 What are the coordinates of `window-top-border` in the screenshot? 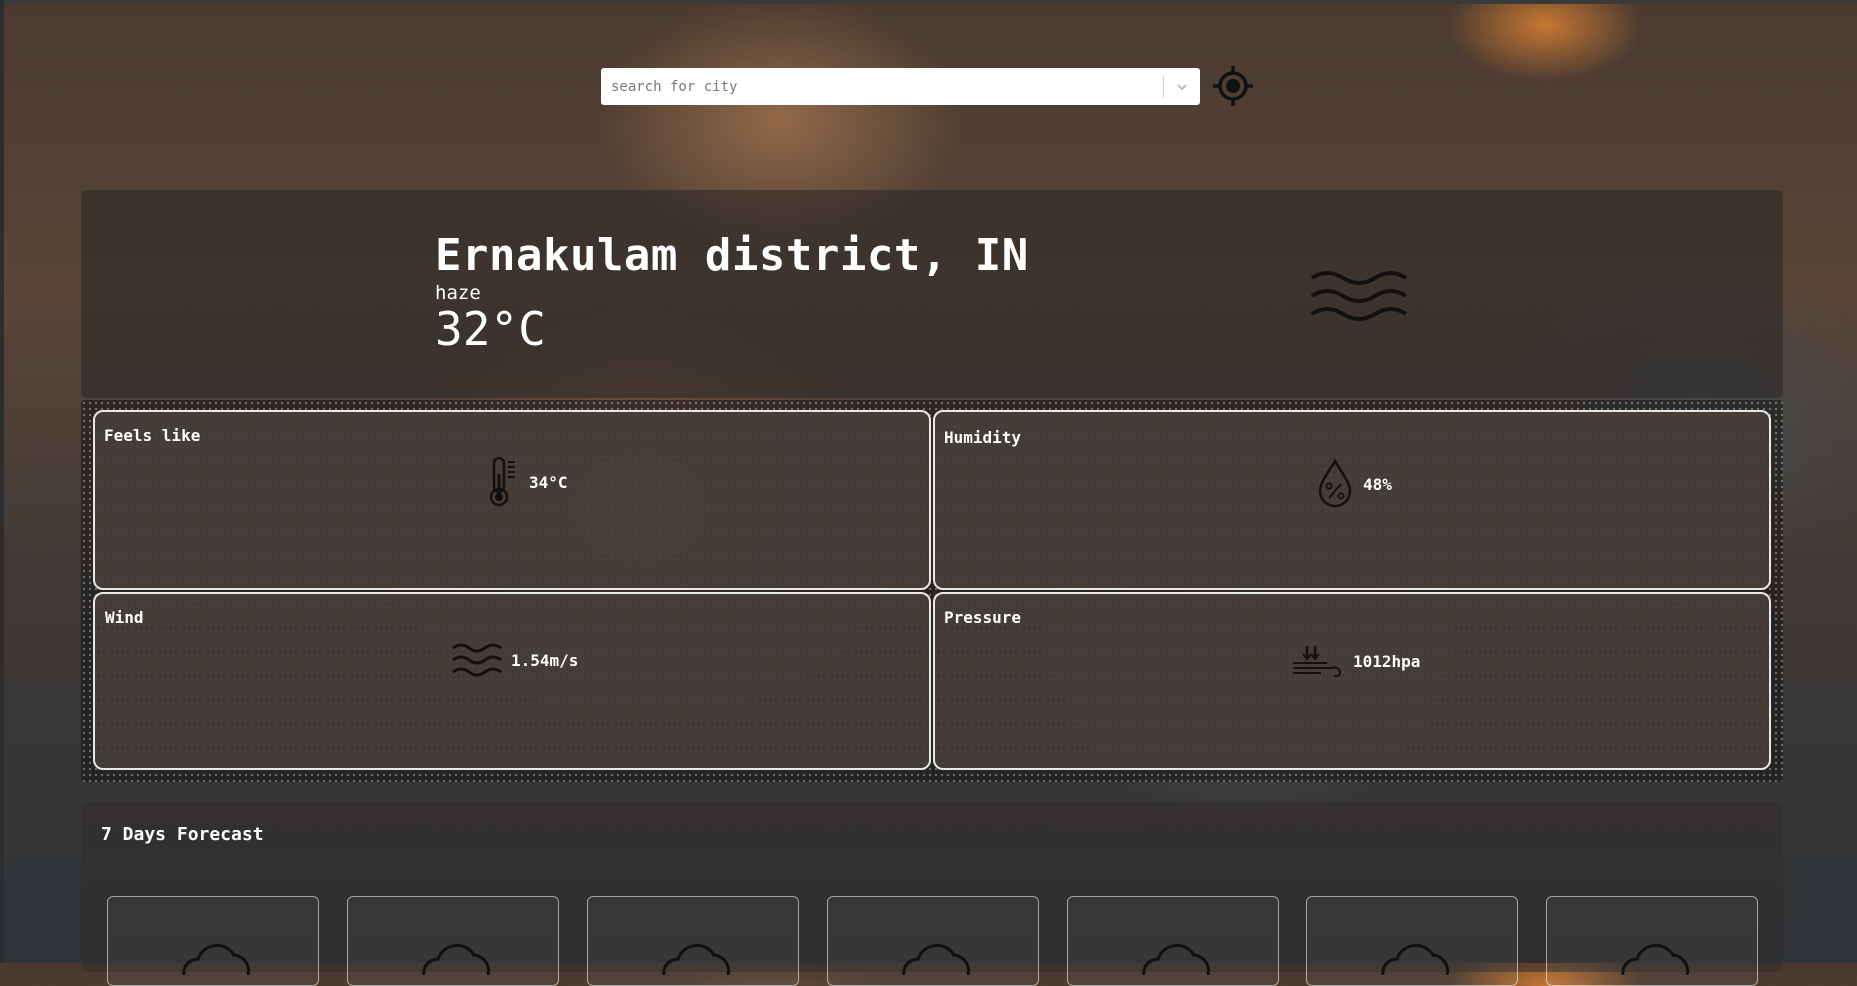 It's located at (928, 2).